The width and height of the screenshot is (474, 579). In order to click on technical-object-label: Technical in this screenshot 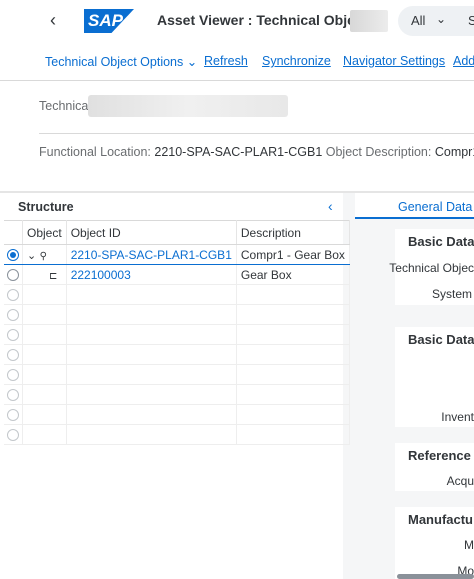, I will do `click(65, 106)`.